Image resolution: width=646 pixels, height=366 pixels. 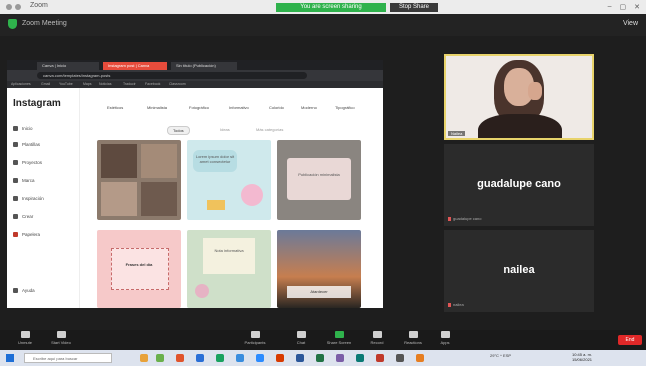 I want to click on filter-chip-more: Más categorías, so click(x=269, y=129).